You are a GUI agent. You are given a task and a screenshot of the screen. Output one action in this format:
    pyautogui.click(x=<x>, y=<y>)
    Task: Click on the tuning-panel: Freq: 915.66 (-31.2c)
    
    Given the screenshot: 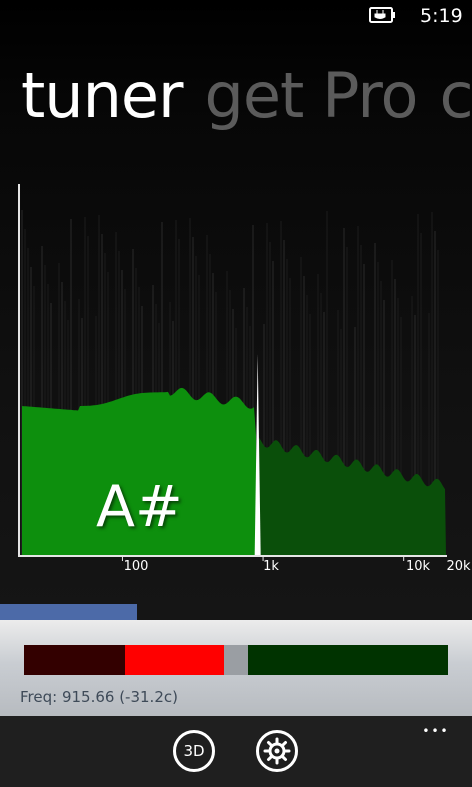 What is the action you would take?
    pyautogui.click(x=236, y=668)
    